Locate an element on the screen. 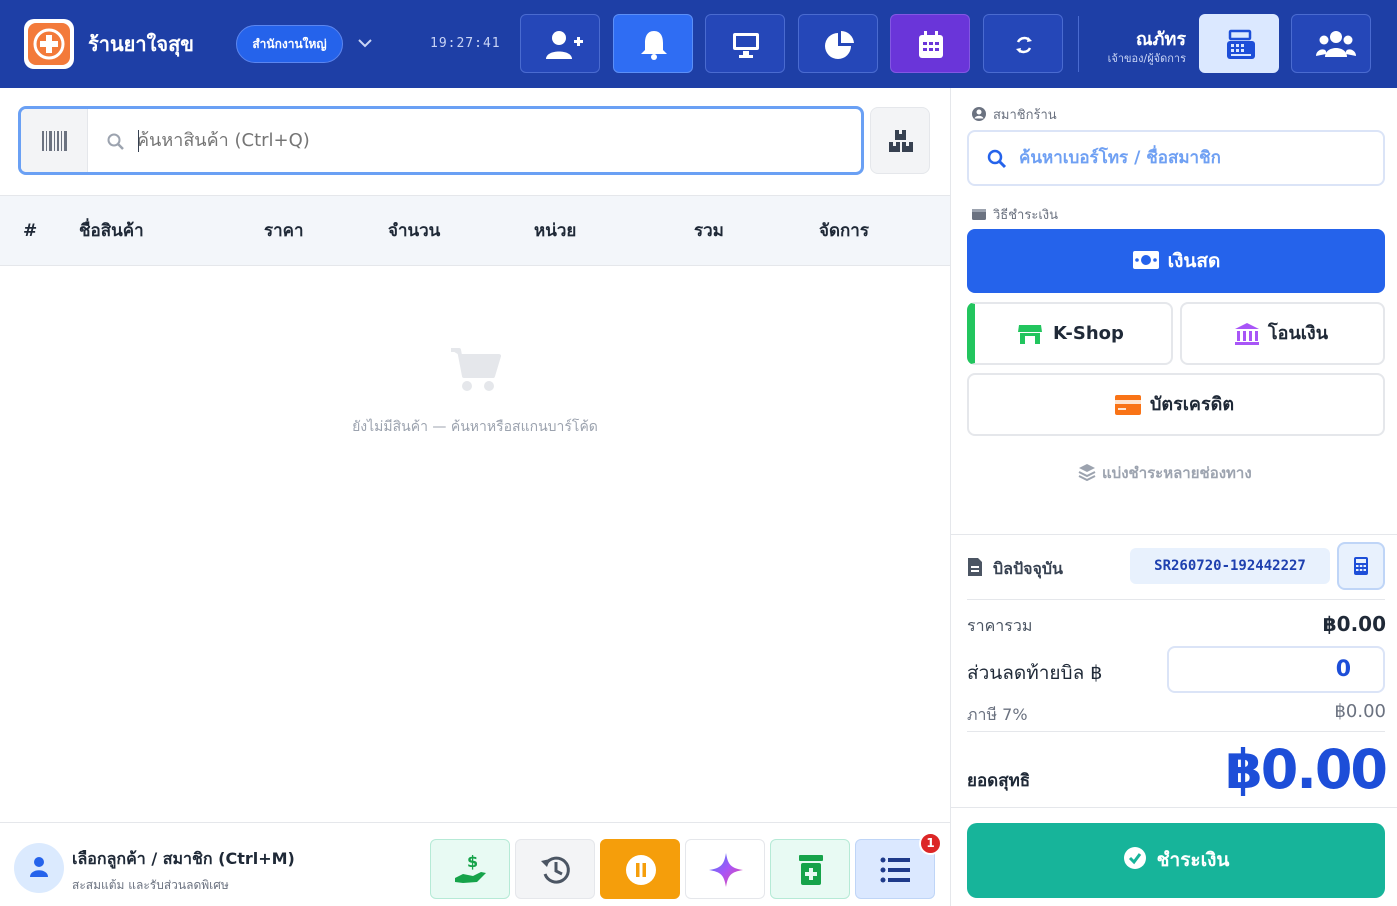  column-header-total: รวม is located at coordinates (709, 231).